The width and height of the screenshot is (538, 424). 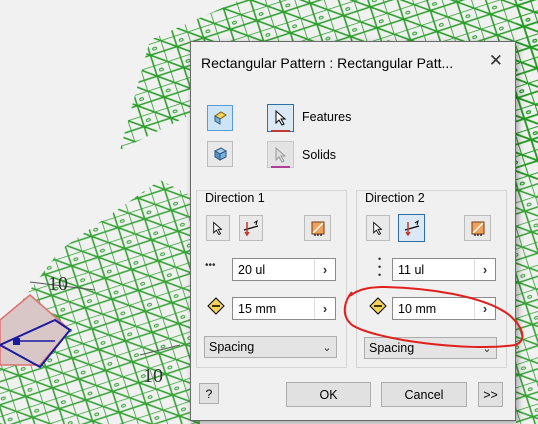 What do you see at coordinates (433, 317) in the screenshot?
I see `red-annotation-circle` at bounding box center [433, 317].